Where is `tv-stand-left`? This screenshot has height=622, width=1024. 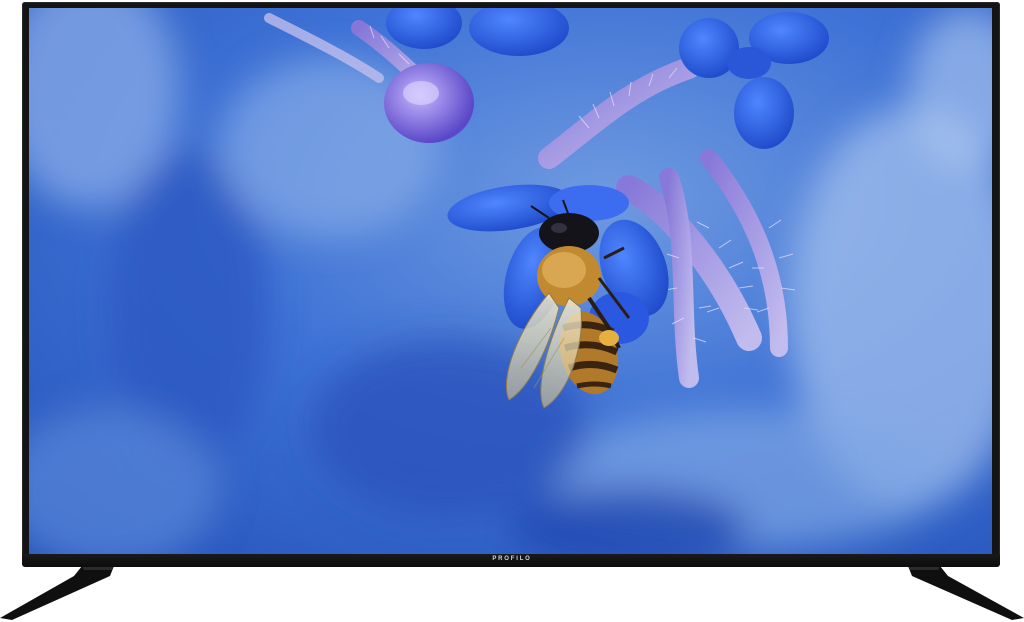
tv-stand-left is located at coordinates (57, 593).